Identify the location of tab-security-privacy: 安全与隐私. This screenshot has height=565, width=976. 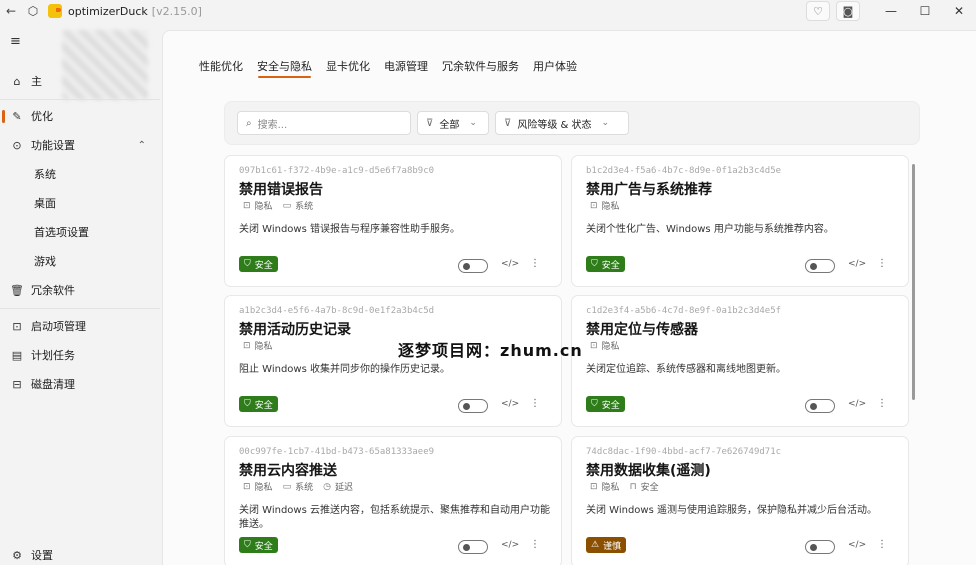
(284, 68).